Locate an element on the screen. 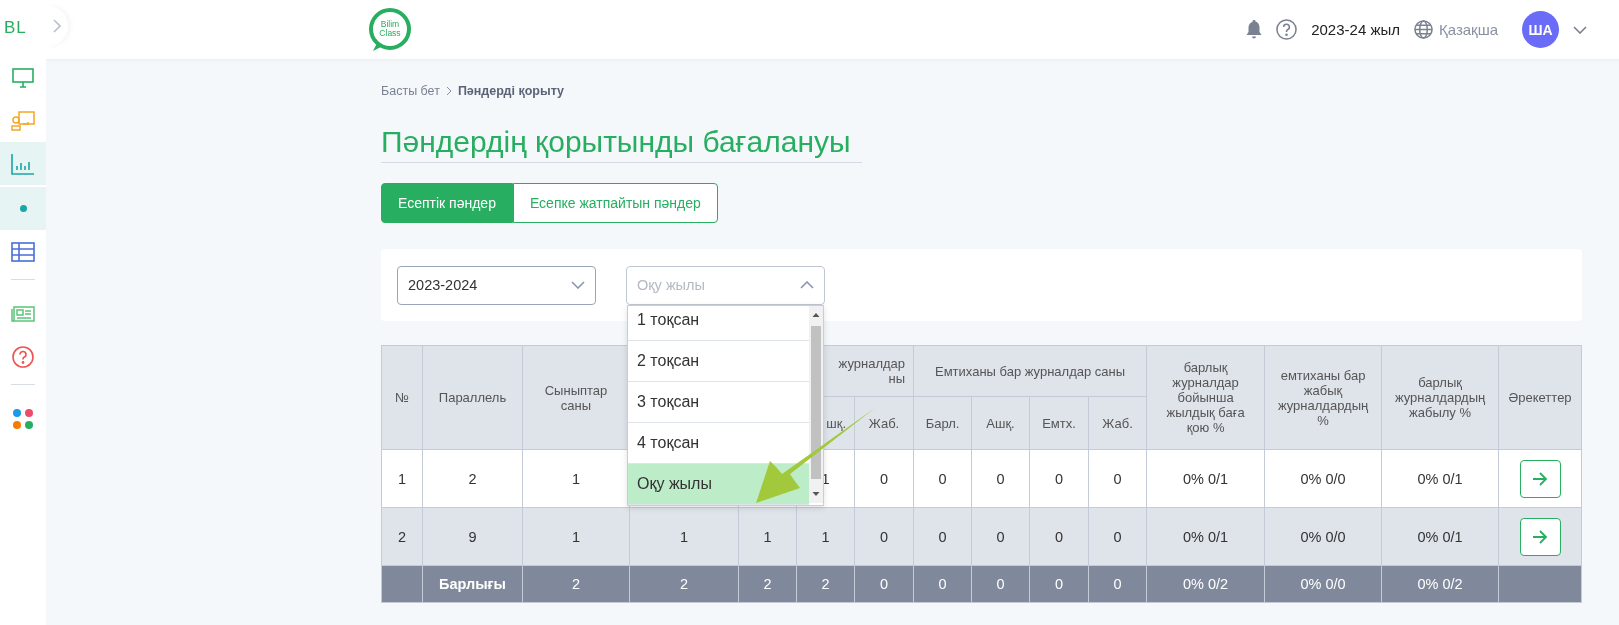 The image size is (1619, 625). globe-icon is located at coordinates (1423, 29).